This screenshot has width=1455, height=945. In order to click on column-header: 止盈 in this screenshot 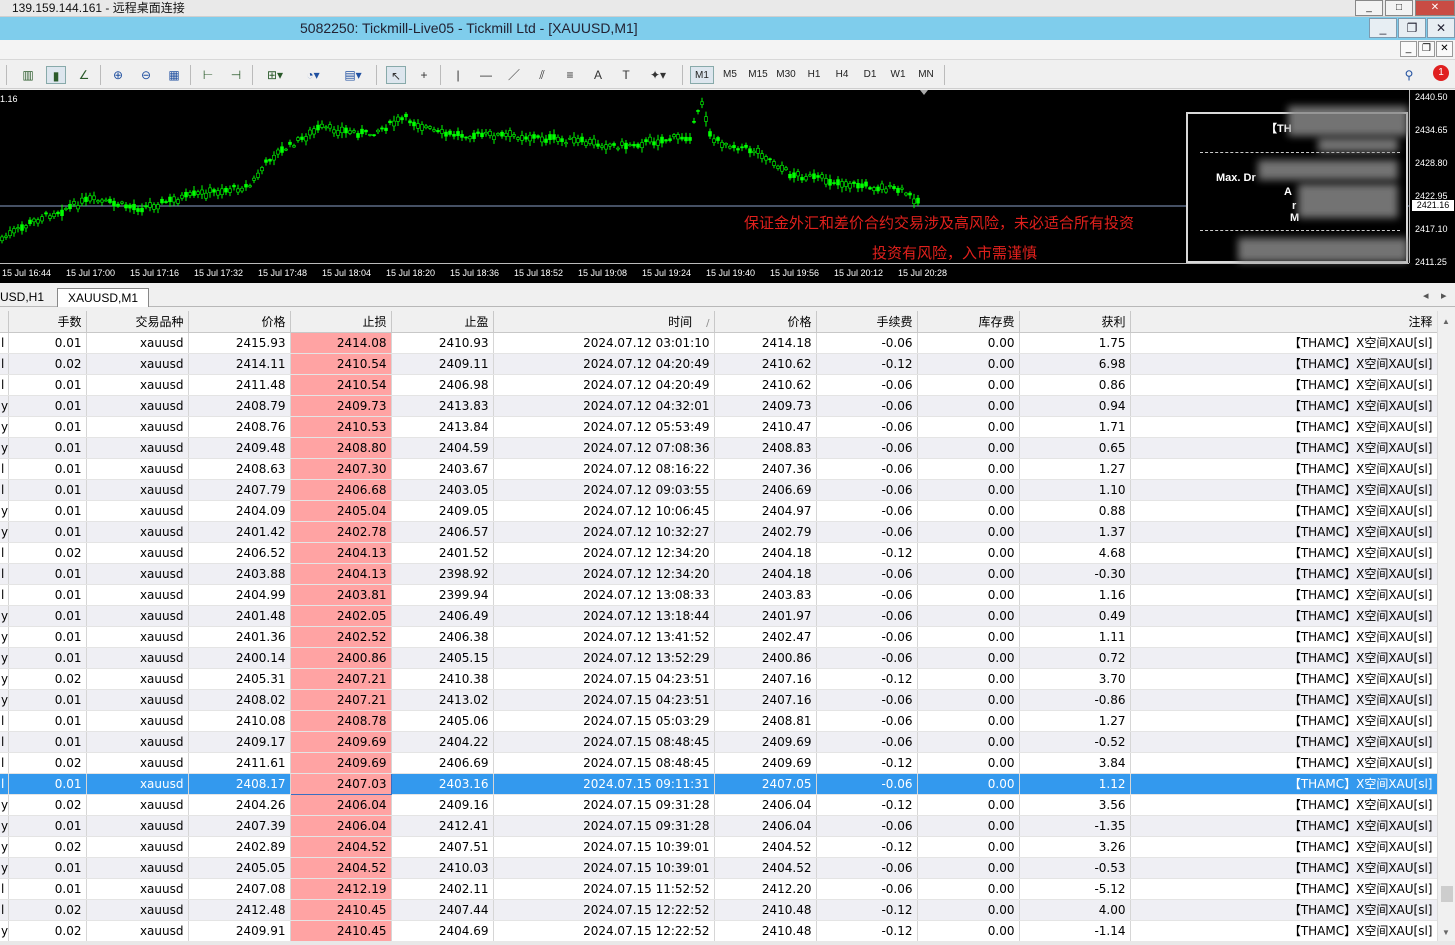, I will do `click(442, 322)`.